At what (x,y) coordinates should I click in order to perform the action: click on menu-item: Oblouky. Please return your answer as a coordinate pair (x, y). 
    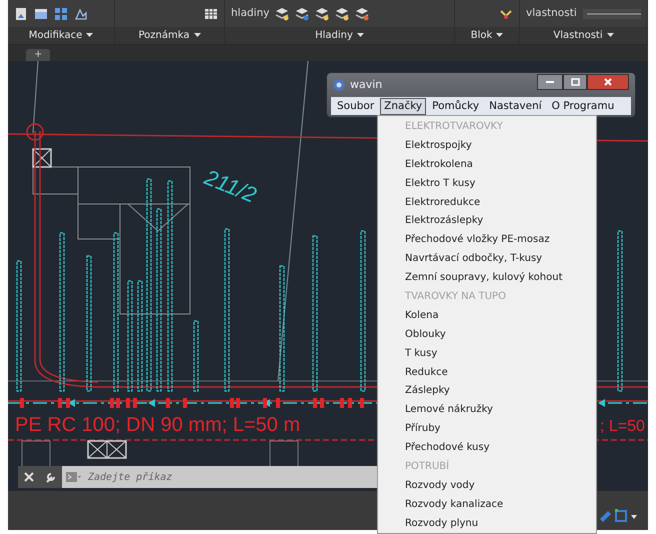
    Looking at the image, I should click on (487, 335).